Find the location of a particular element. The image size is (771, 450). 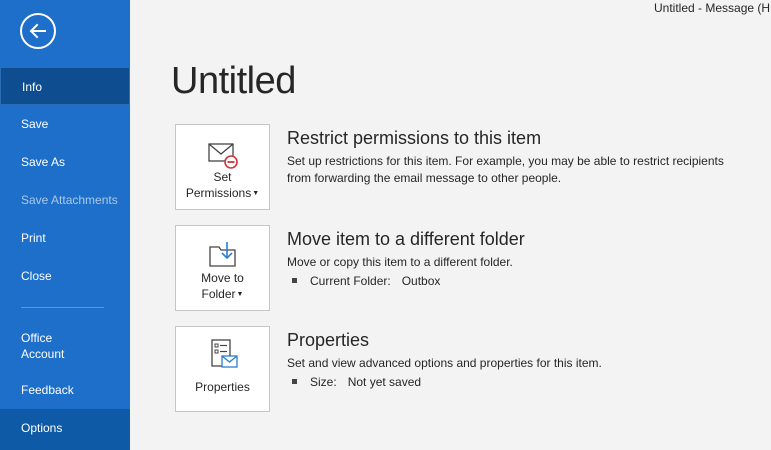

set-permissions-label-line2: Permissions▼ is located at coordinates (222, 193).